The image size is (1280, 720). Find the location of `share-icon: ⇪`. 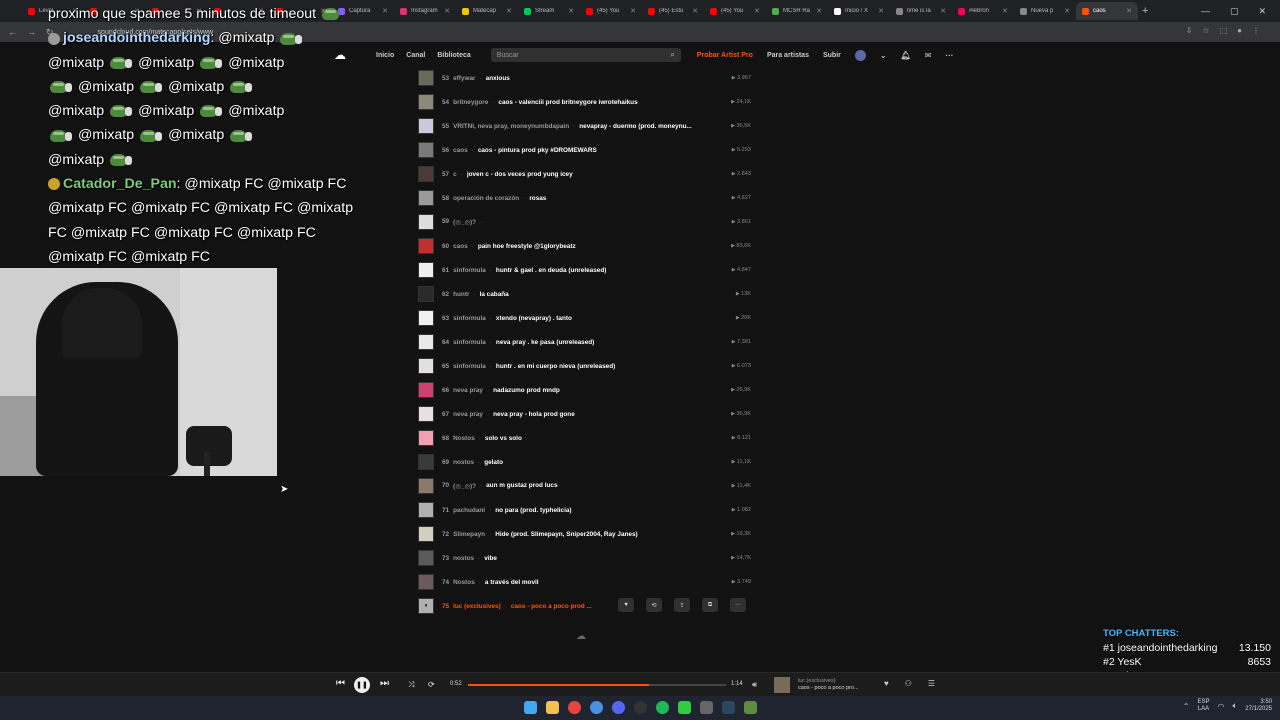

share-icon: ⇪ is located at coordinates (682, 605).